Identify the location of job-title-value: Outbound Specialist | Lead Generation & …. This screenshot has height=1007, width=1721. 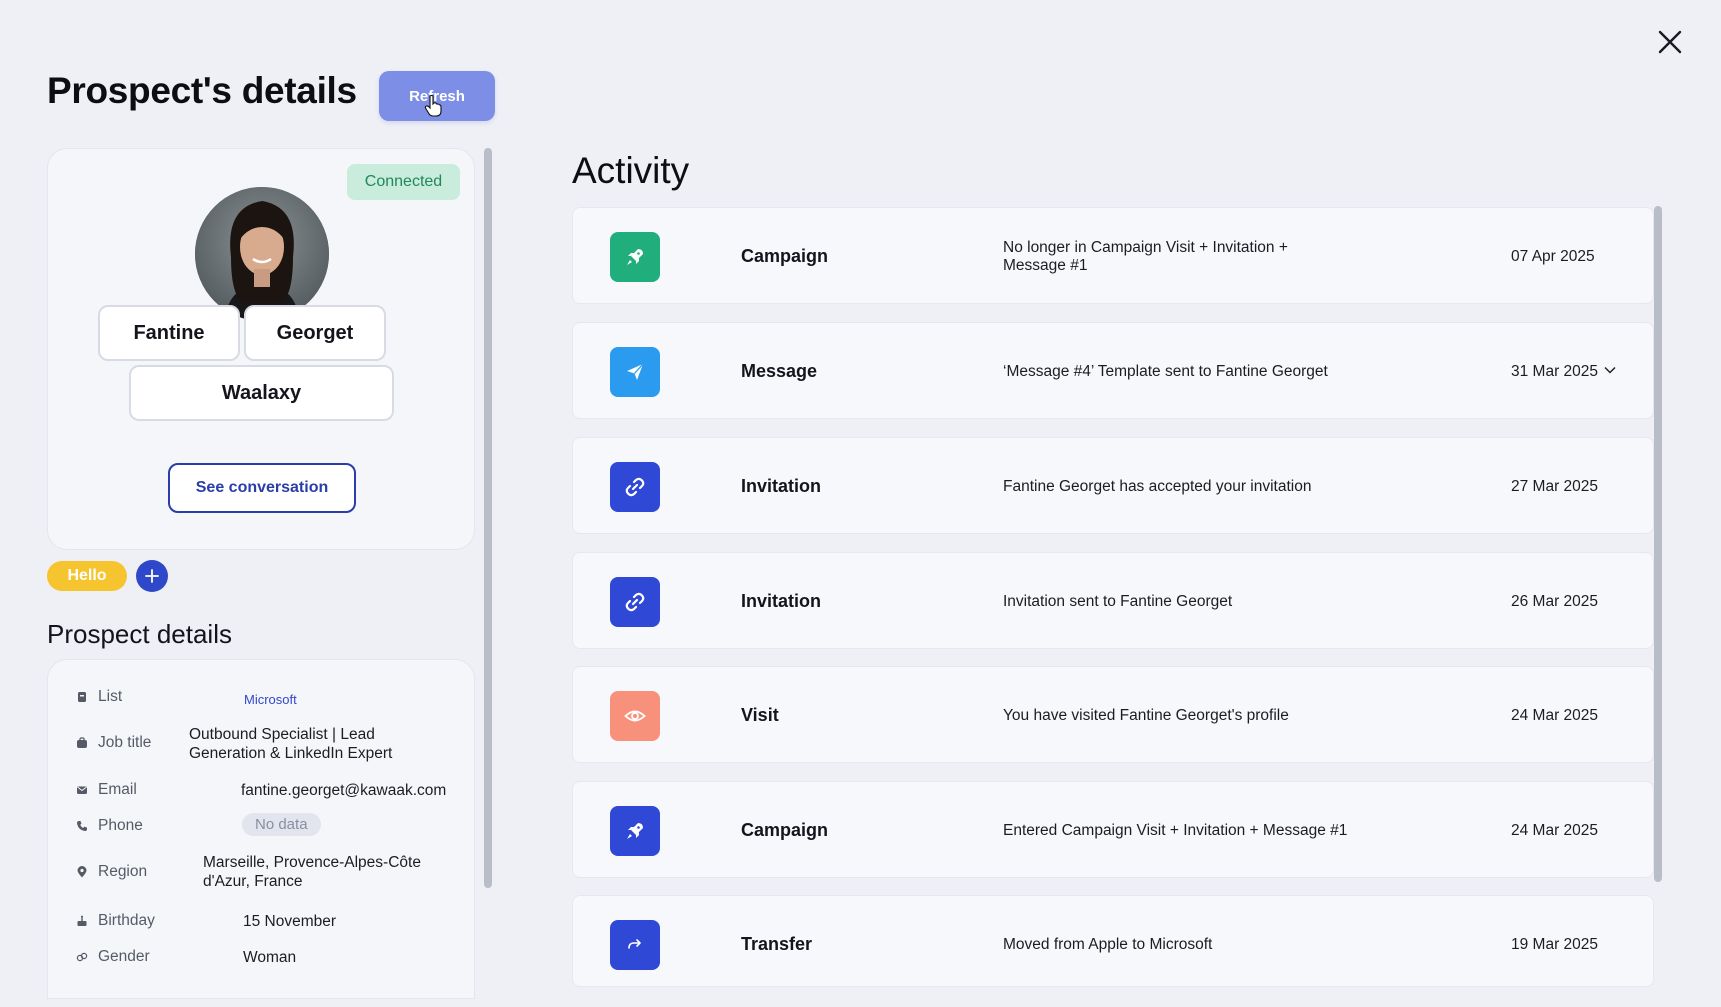
(291, 744).